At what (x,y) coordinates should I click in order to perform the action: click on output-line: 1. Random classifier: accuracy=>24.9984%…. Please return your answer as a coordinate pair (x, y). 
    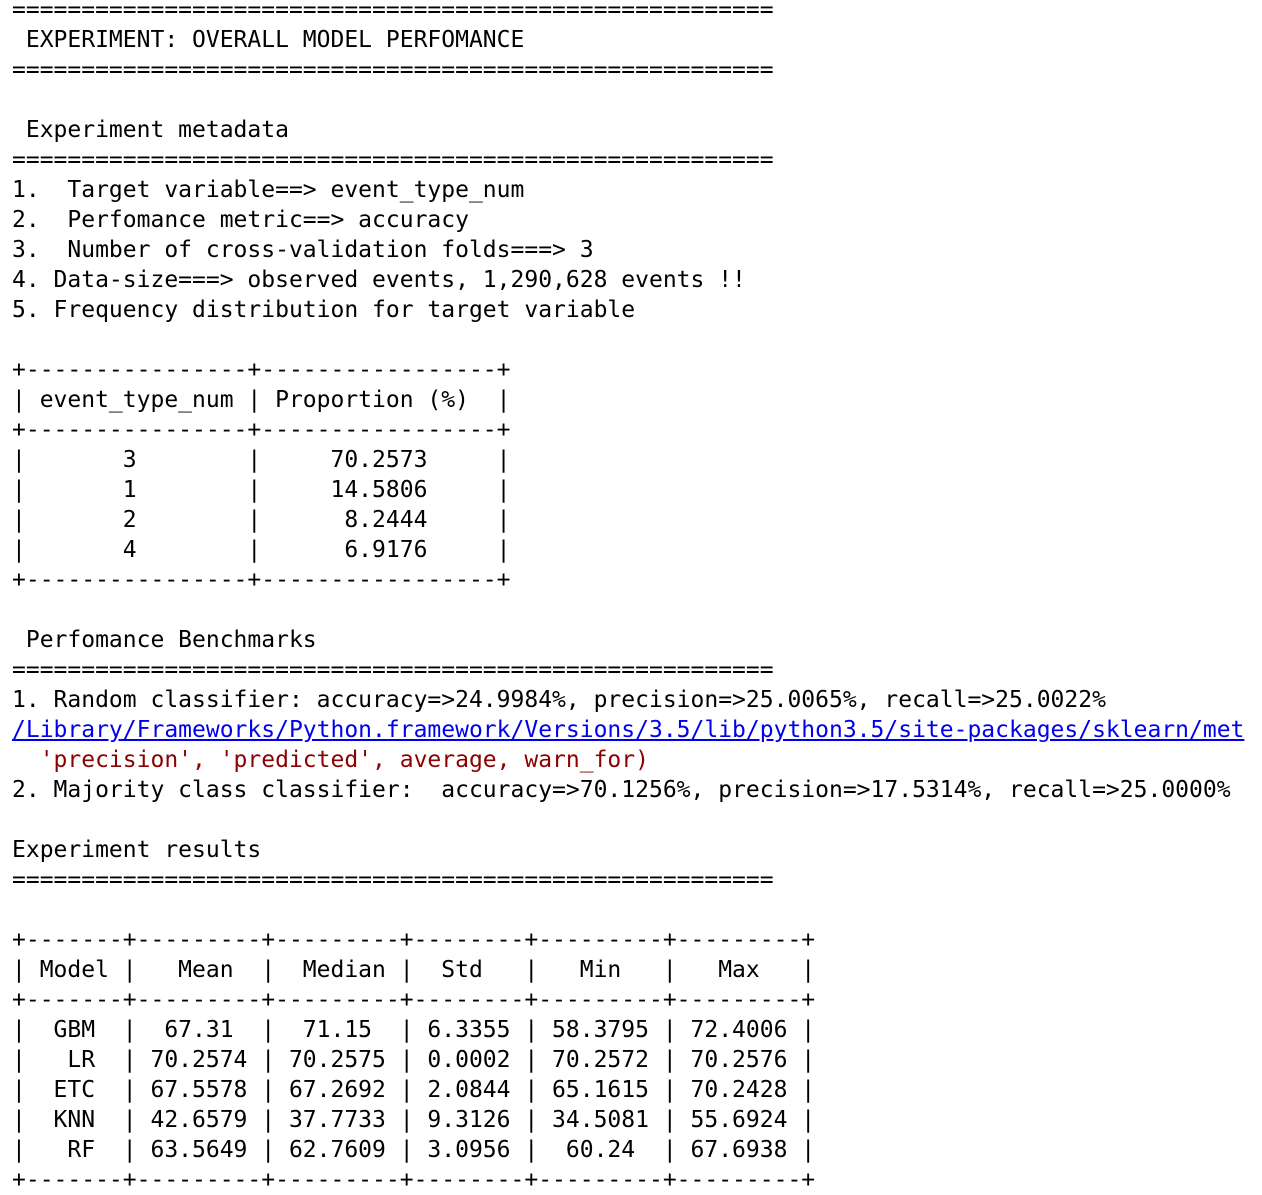
    Looking at the image, I should click on (559, 700).